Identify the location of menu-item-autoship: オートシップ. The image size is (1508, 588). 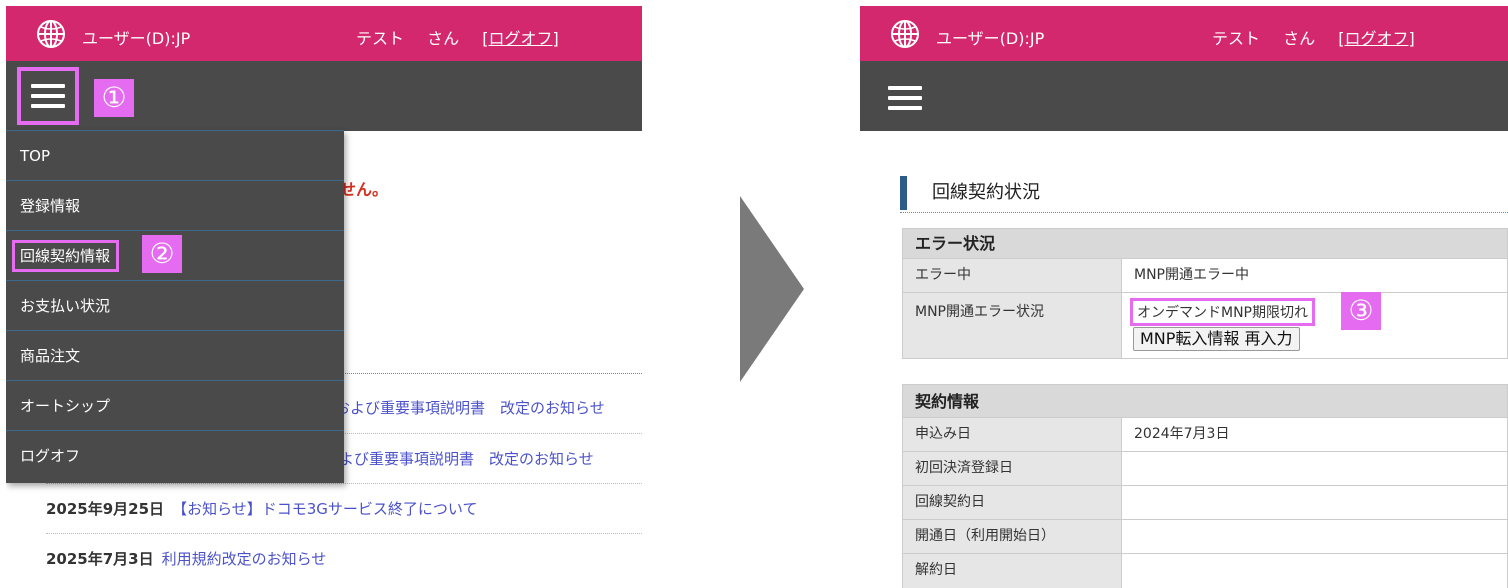
(175, 405).